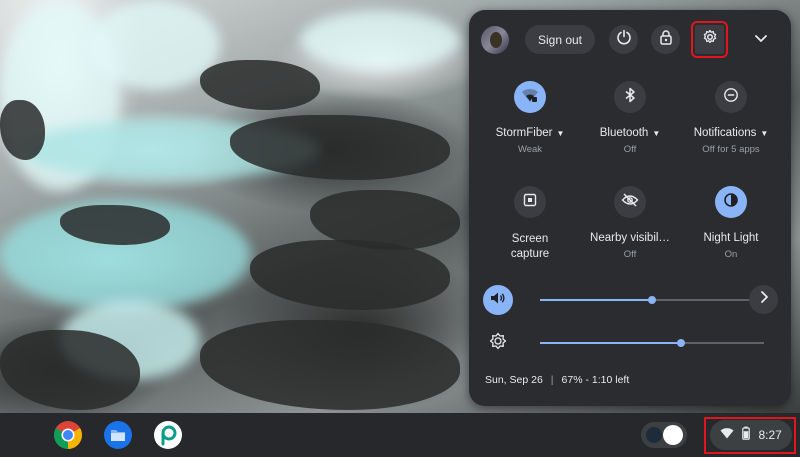 The width and height of the screenshot is (800, 457). Describe the element at coordinates (530, 149) in the screenshot. I see `tile-wifi-status: Weak` at that location.